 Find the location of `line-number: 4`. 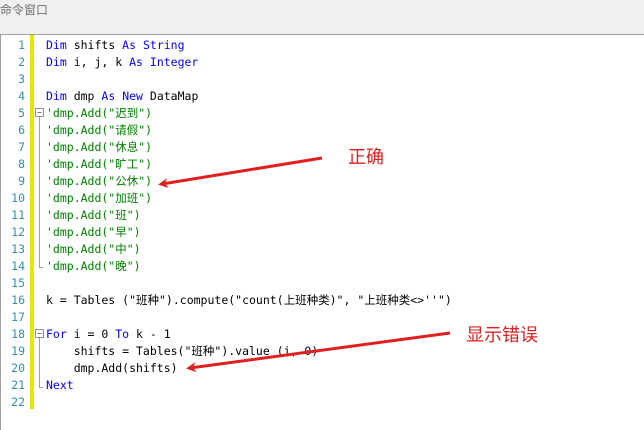

line-number: 4 is located at coordinates (21, 96).